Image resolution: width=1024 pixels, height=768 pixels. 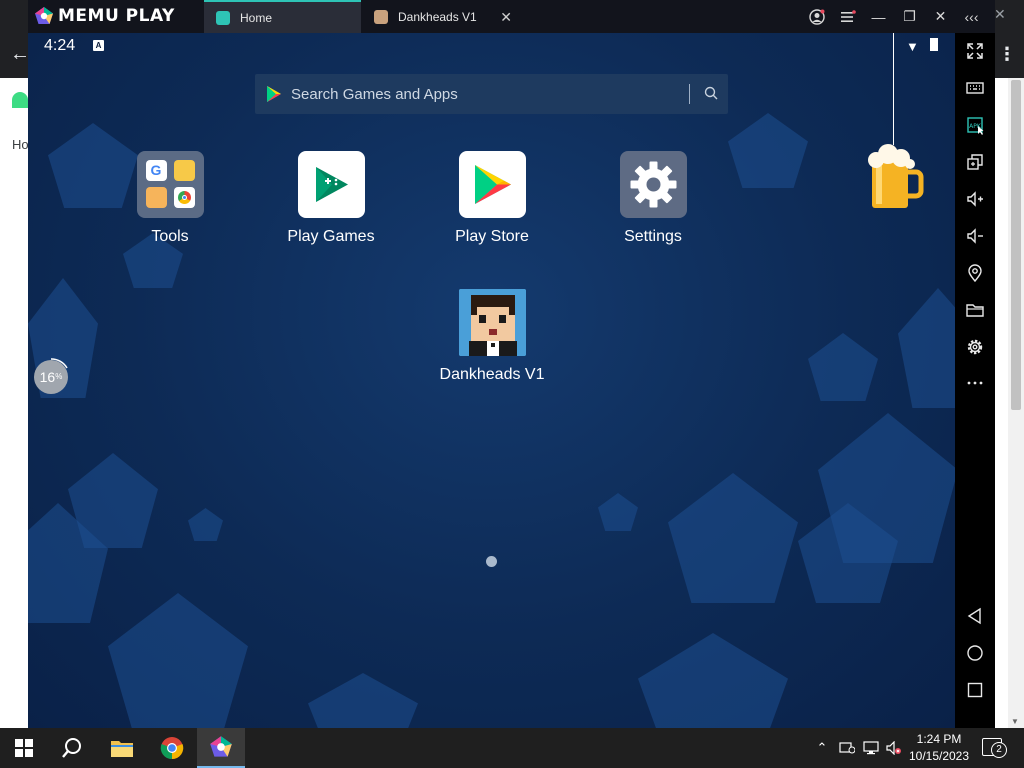 What do you see at coordinates (909, 16) in the screenshot?
I see `restore-icon: ❐` at bounding box center [909, 16].